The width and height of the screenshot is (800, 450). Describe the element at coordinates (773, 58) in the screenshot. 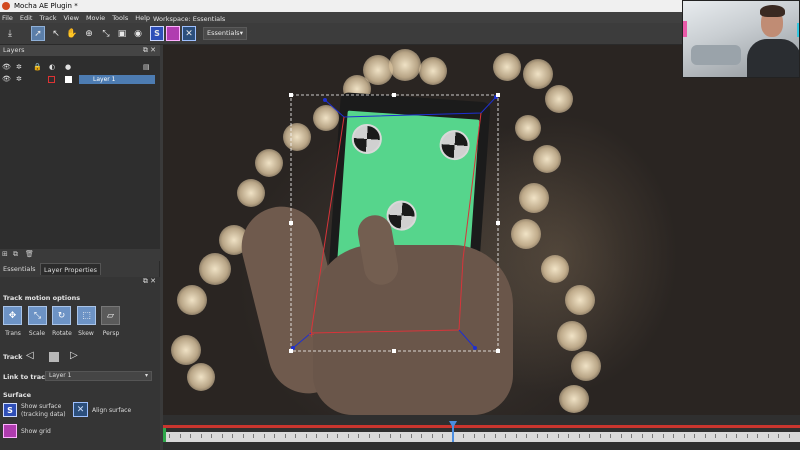

I see `presenter-body` at that location.